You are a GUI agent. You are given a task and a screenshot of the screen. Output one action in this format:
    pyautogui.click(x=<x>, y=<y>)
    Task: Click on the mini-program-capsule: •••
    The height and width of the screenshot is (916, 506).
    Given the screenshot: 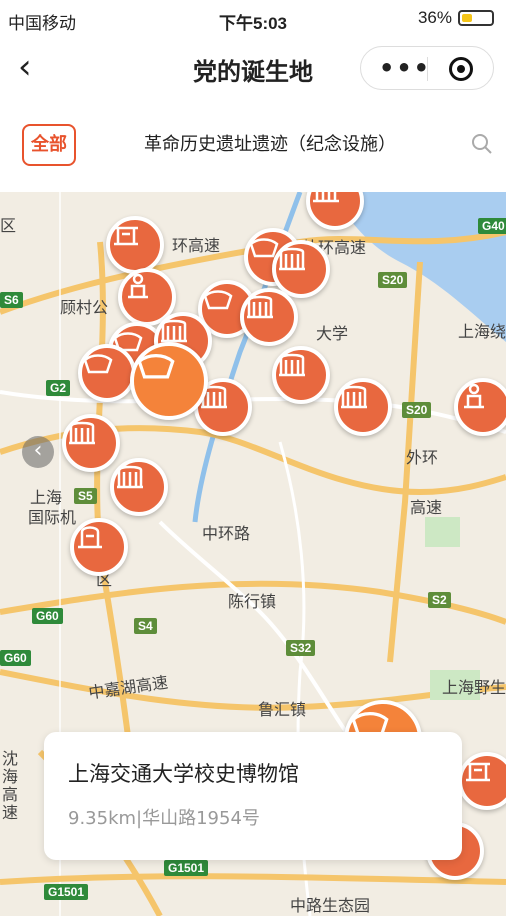 What is the action you would take?
    pyautogui.click(x=427, y=68)
    